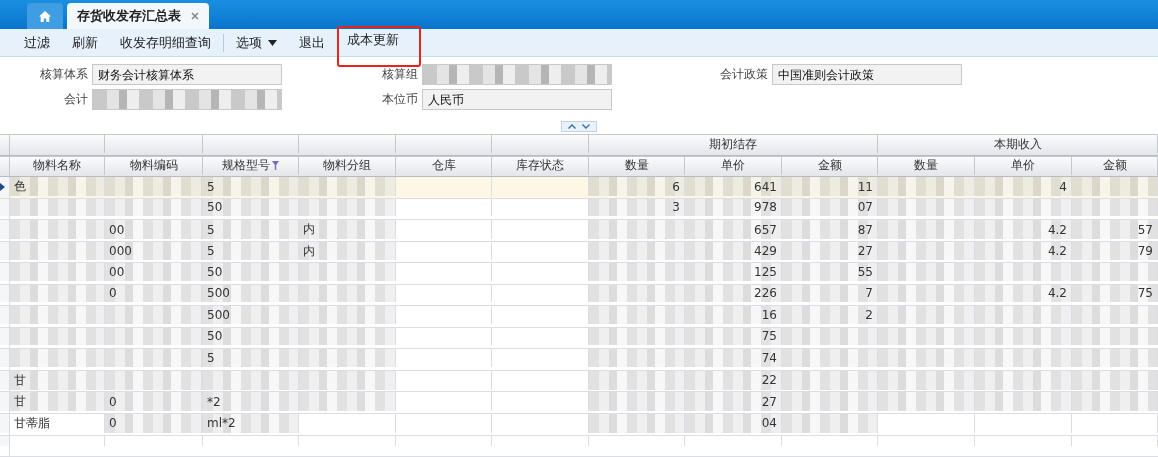  What do you see at coordinates (733, 380) in the screenshot?
I see `table-cell: 22` at bounding box center [733, 380].